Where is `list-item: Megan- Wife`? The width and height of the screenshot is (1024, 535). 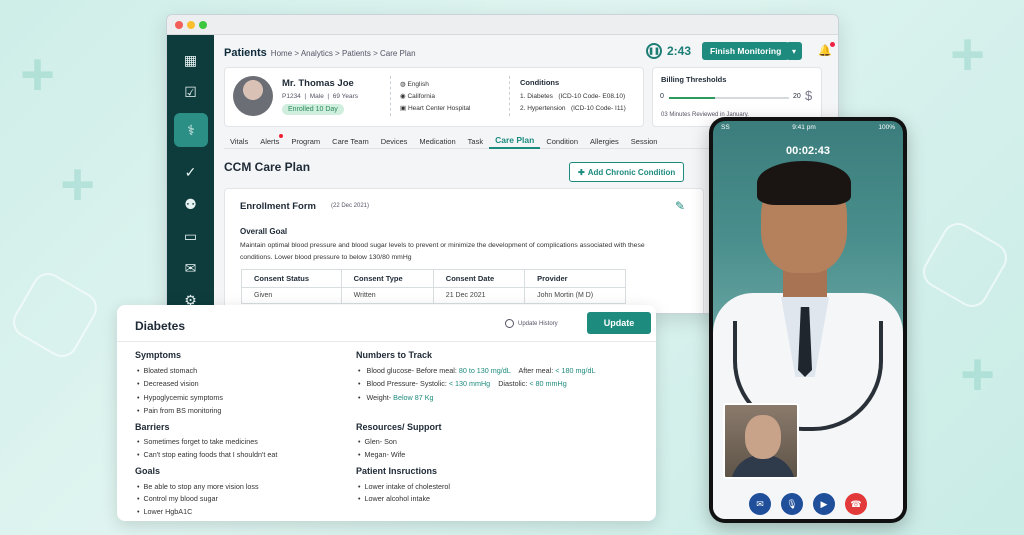 list-item: Megan- Wife is located at coordinates (382, 454).